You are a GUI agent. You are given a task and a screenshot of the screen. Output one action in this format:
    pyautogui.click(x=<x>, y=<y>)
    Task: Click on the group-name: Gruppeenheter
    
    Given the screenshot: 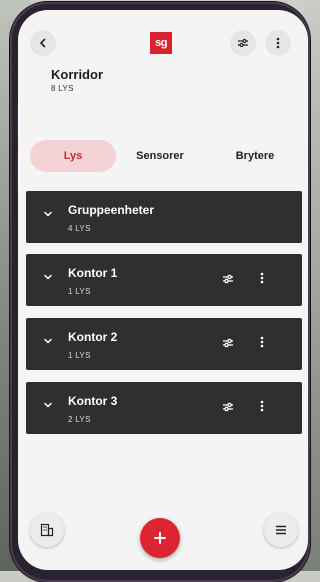 What is the action you would take?
    pyautogui.click(x=111, y=210)
    